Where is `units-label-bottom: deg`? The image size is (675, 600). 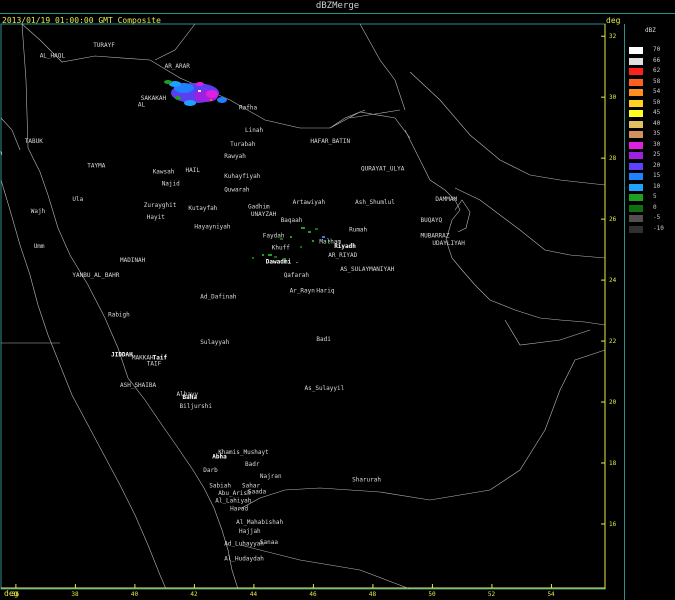 units-label-bottom: deg is located at coordinates (11, 593).